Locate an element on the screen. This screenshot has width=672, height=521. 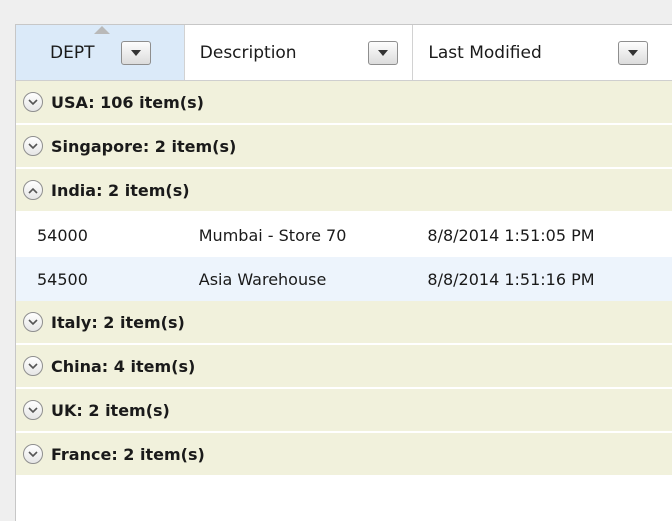
group-label: Italy: 2 item(s) is located at coordinates (118, 322).